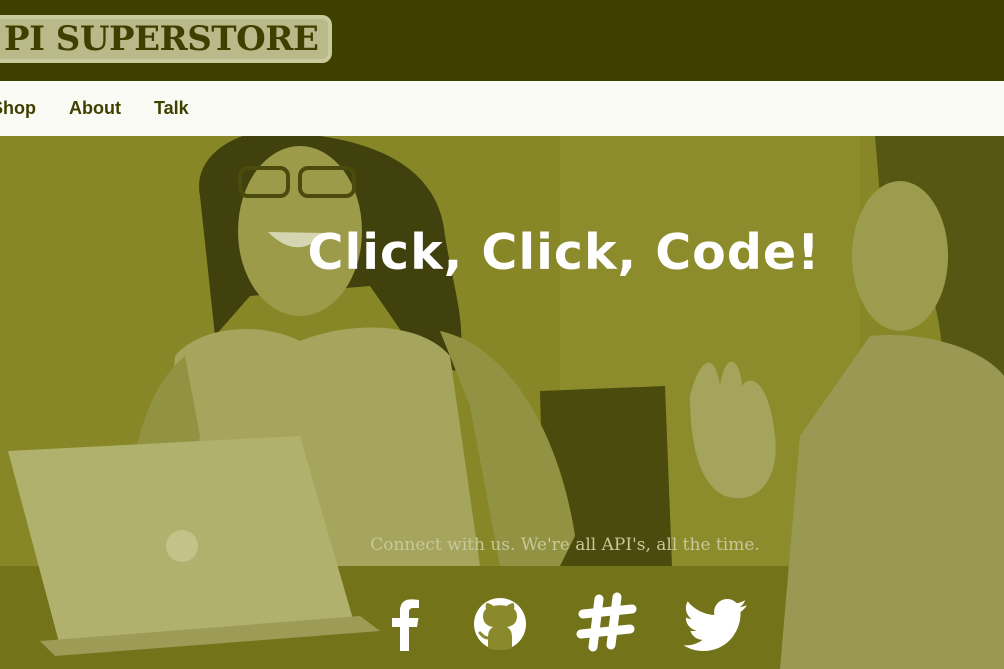  What do you see at coordinates (171, 108) in the screenshot?
I see `nav-item-talk: Talk` at bounding box center [171, 108].